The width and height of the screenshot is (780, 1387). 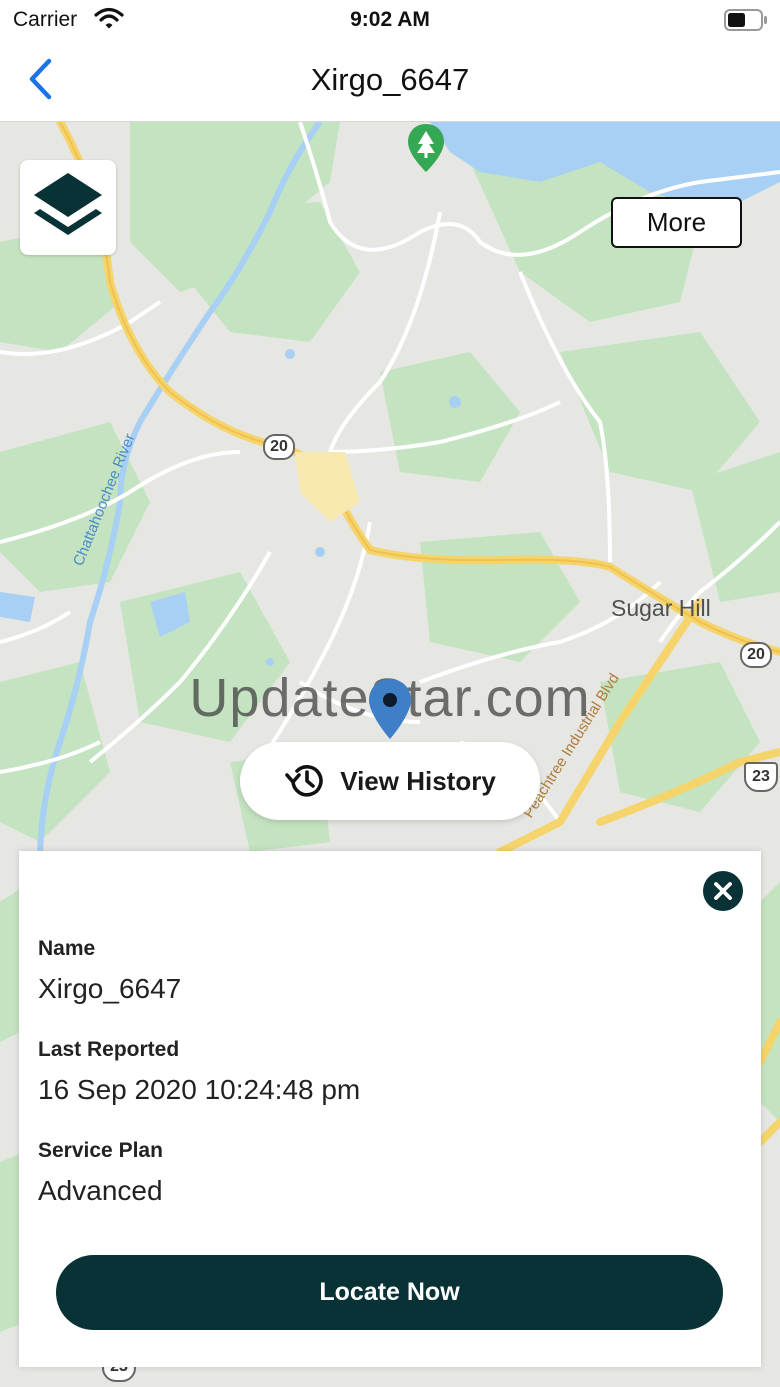 I want to click on page-title: Xirgo_6647, so click(x=390, y=79).